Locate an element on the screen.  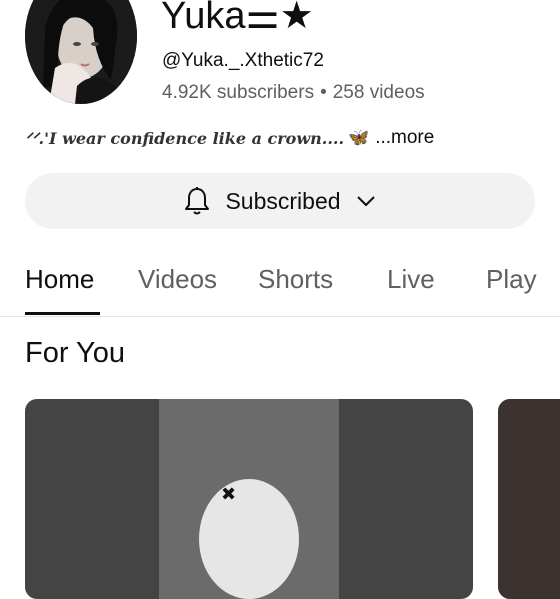
bell-icon is located at coordinates (197, 201).